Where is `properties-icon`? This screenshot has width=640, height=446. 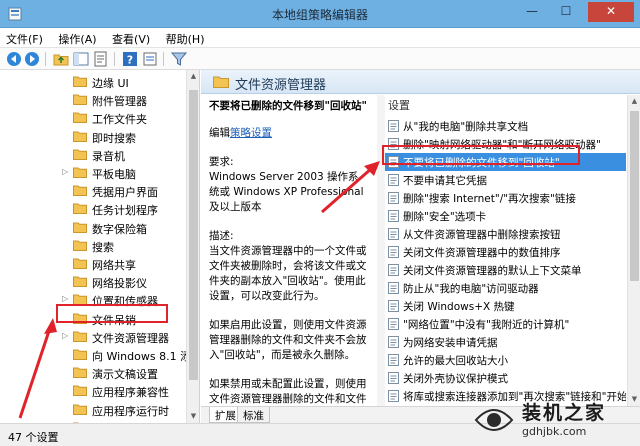
properties-icon is located at coordinates (150, 59).